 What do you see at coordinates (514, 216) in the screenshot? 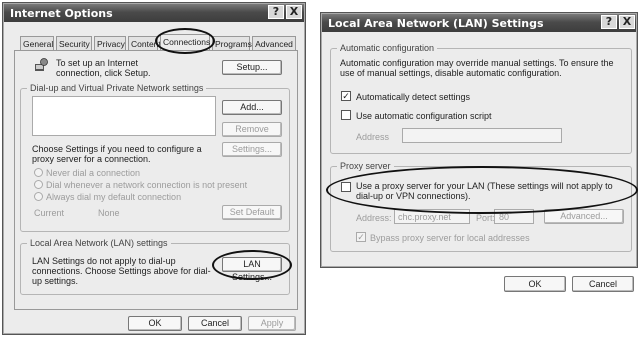
I see `port-input: 80` at bounding box center [514, 216].